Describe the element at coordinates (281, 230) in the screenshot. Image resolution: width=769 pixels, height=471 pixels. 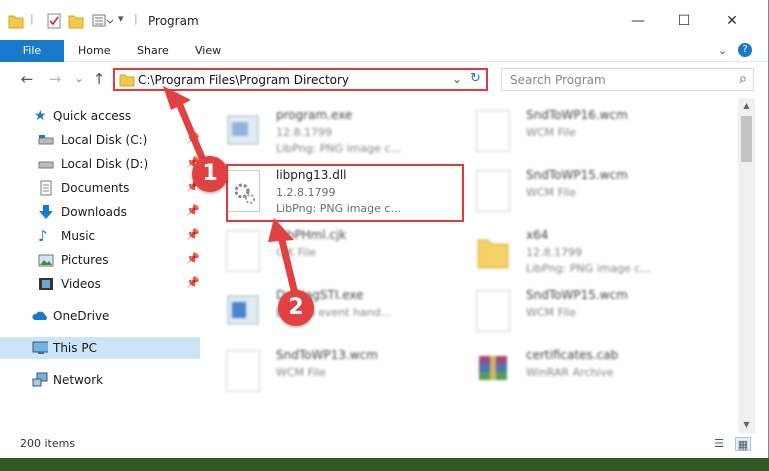
I see `arrow-2-head` at that location.